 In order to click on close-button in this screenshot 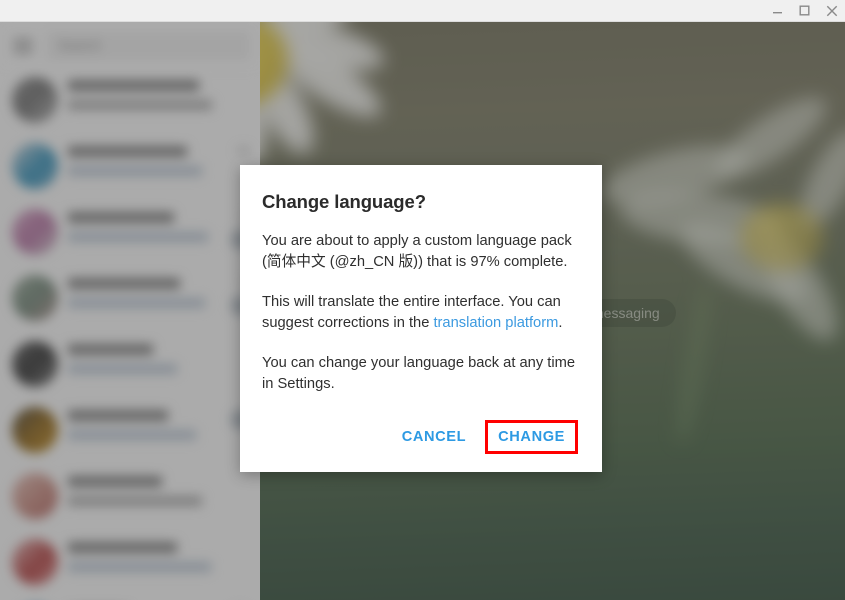, I will do `click(831, 10)`.